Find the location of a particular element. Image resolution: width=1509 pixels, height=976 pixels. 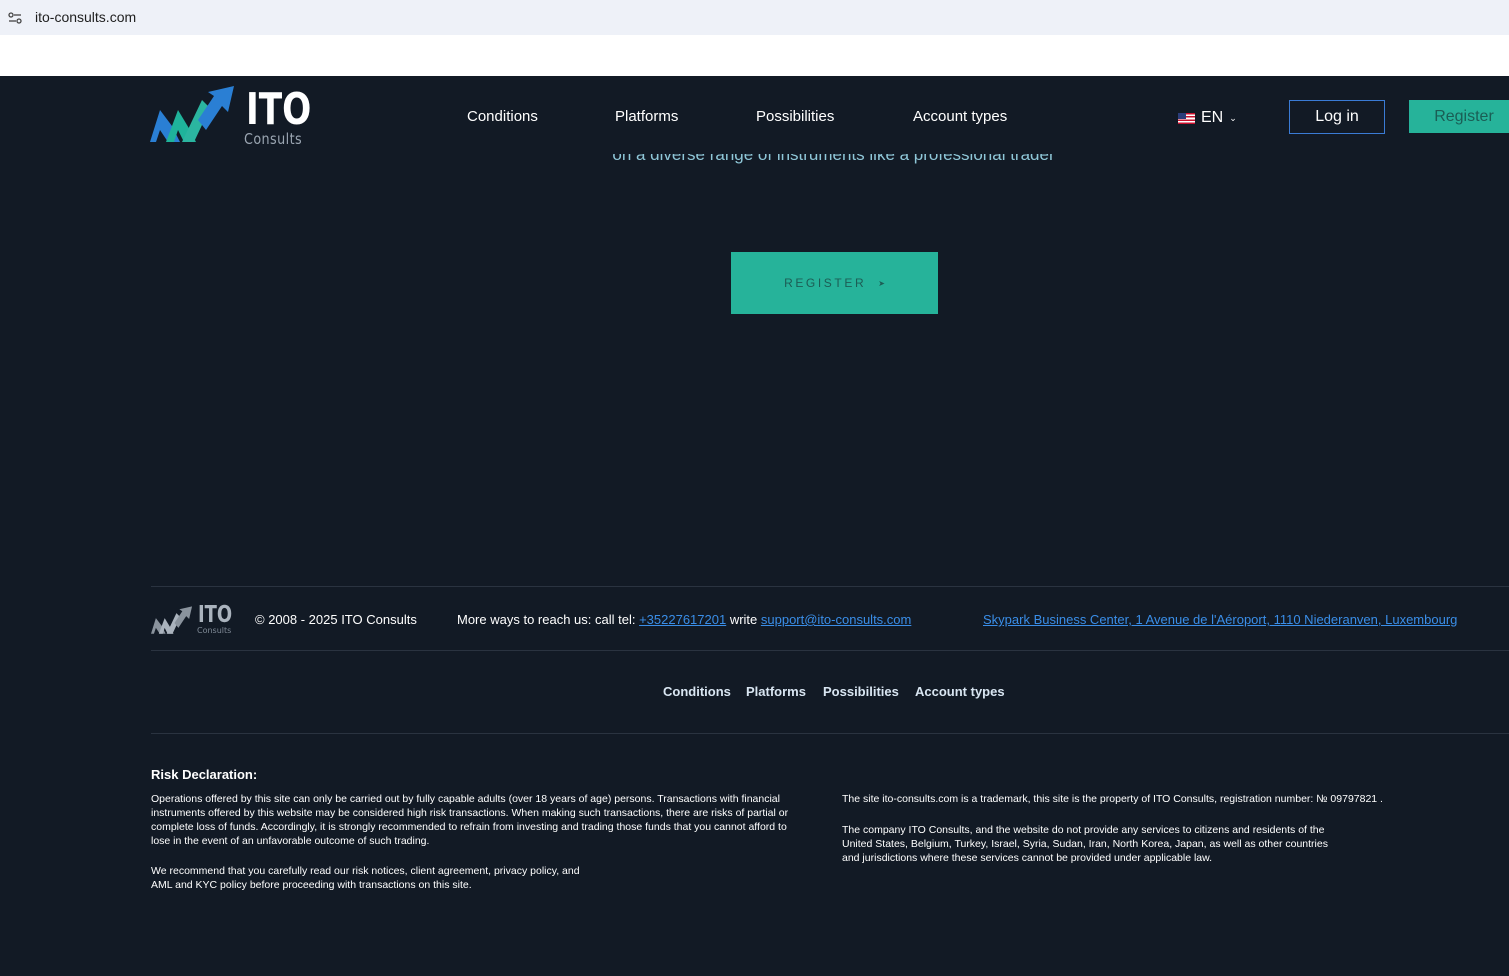

write-label: write is located at coordinates (743, 619).